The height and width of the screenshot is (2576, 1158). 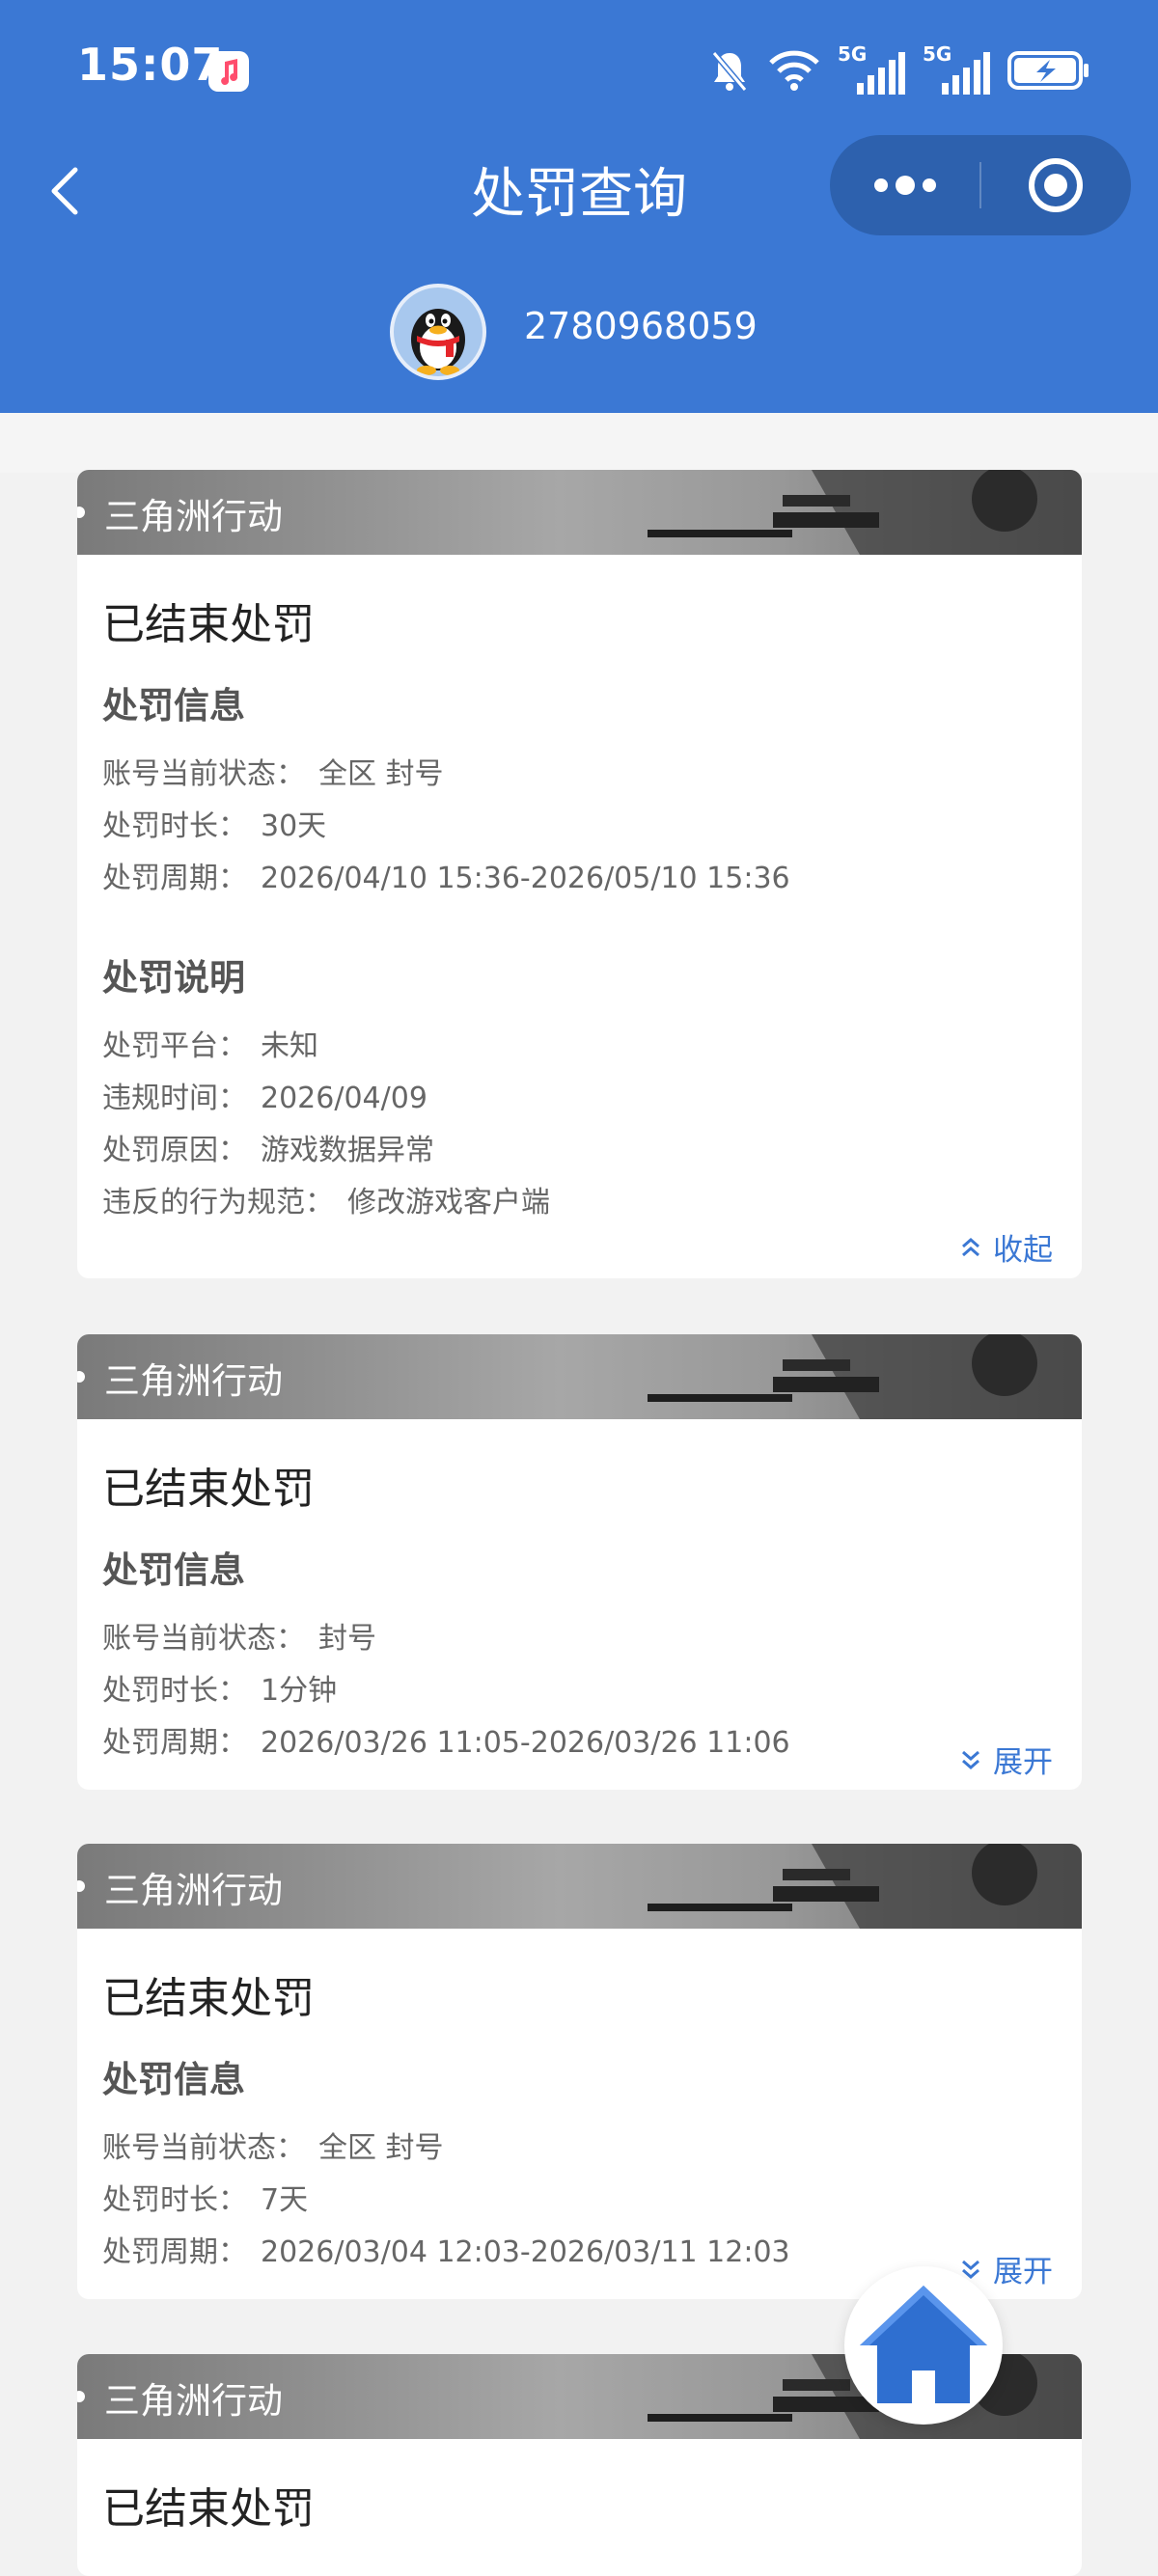 I want to click on info-value: 30天, so click(x=294, y=826).